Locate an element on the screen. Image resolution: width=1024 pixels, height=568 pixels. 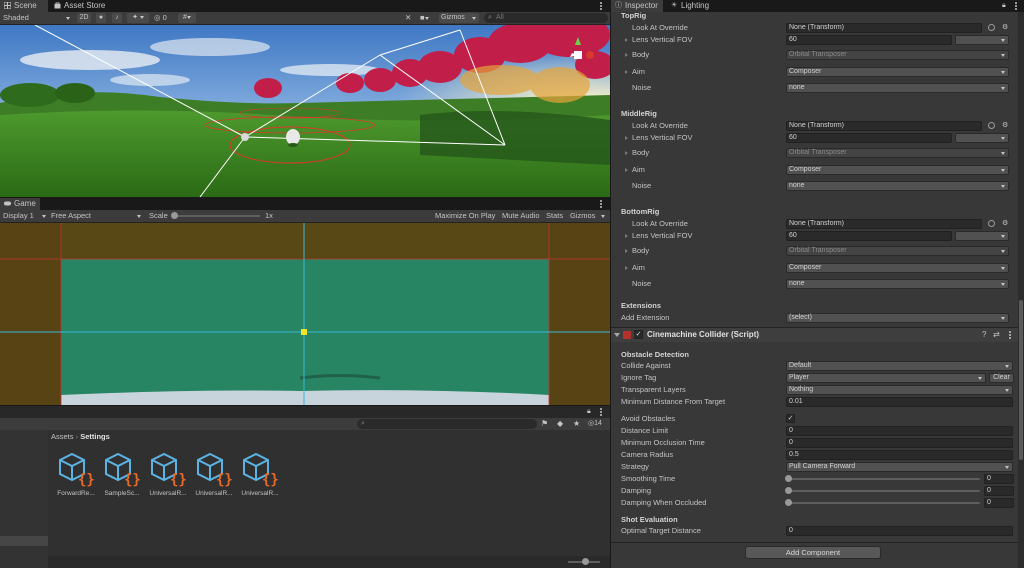
damping-occluded-slider is located at coordinates (884, 503).